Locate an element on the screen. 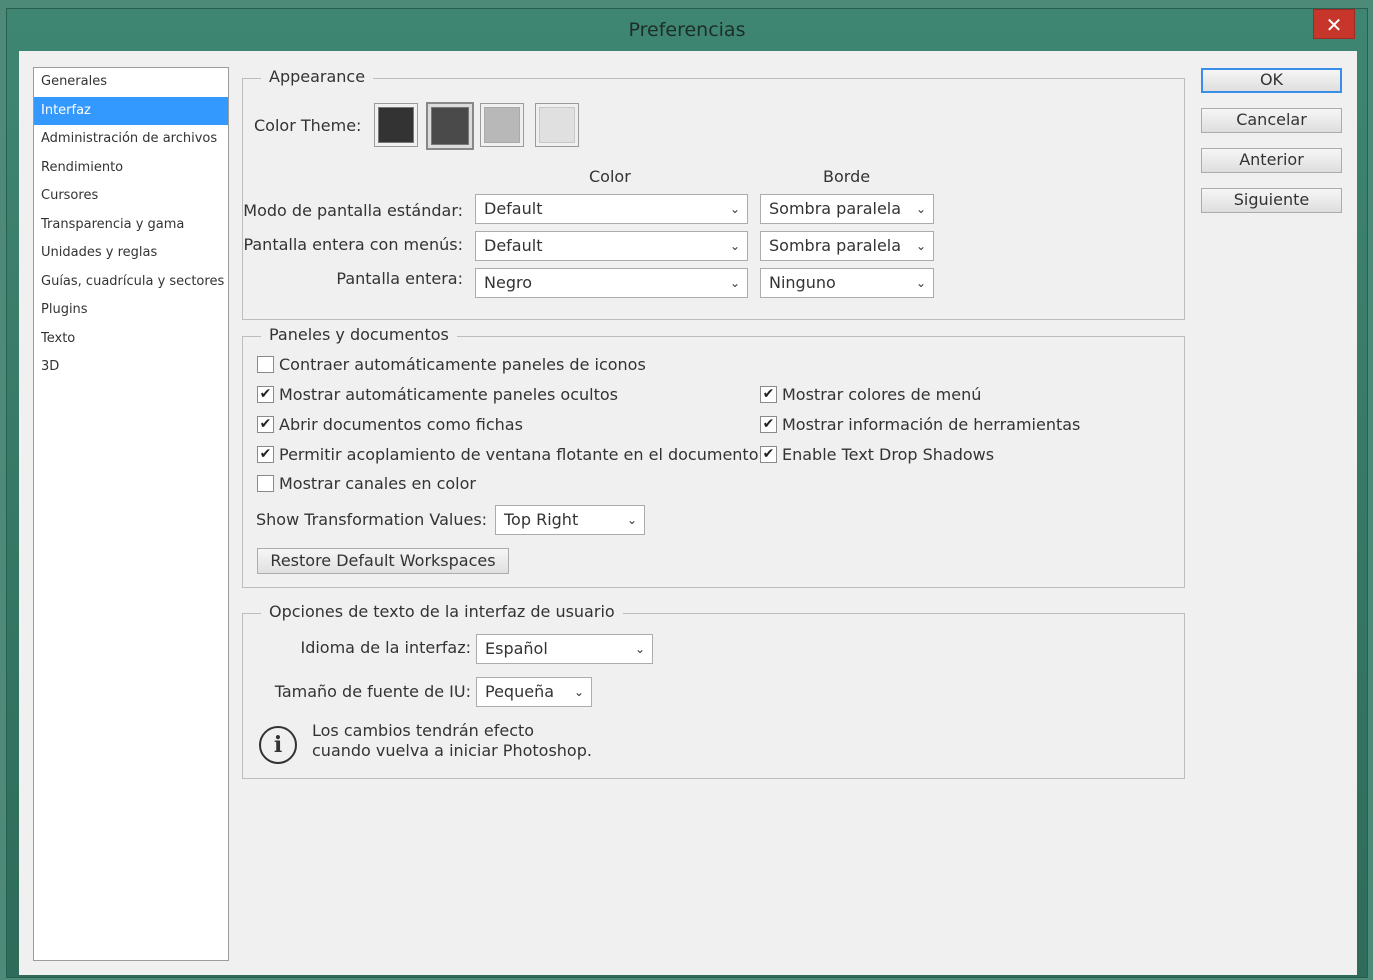 The image size is (1373, 980). theme-swatch-light is located at coordinates (557, 125).